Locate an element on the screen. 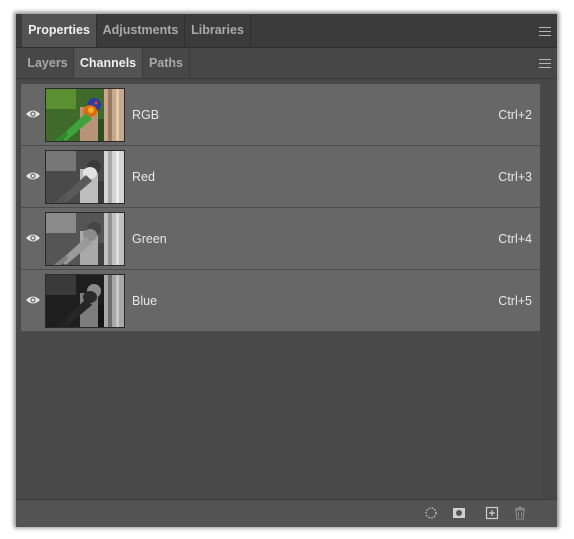  channel-shortcut: Ctrl+5 is located at coordinates (515, 301).